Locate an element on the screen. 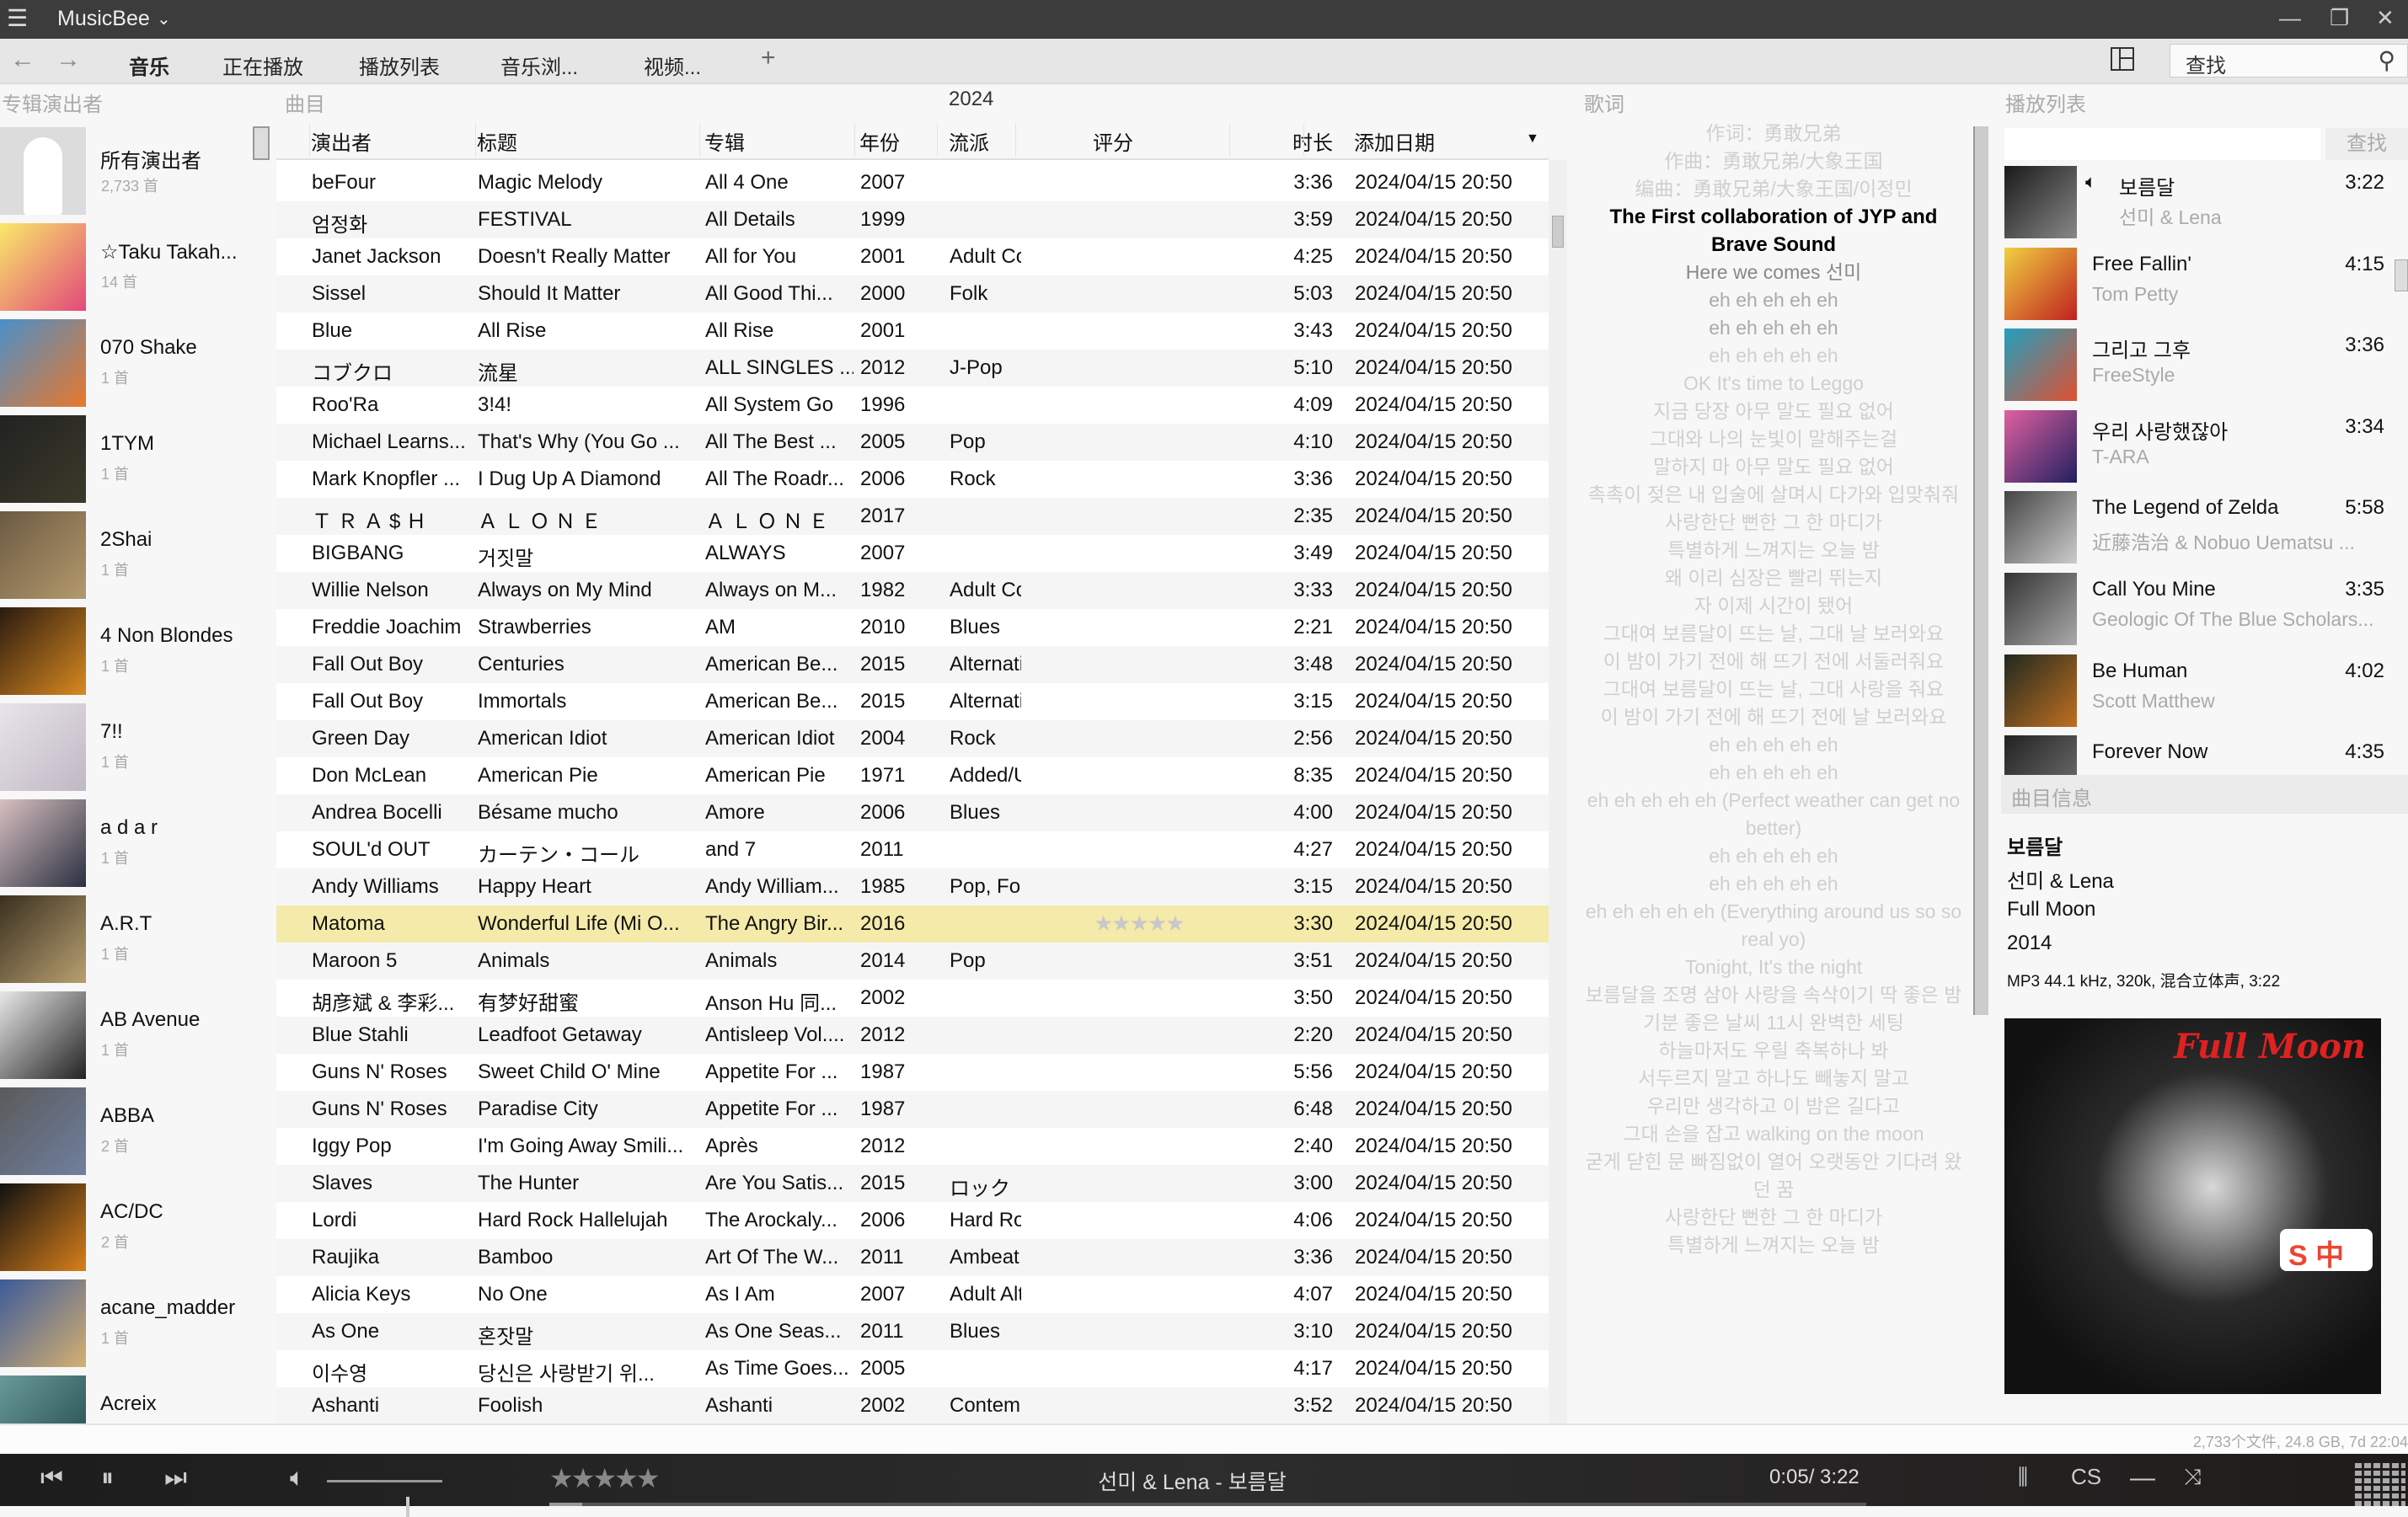 The image size is (2408, 1517). playlist-item: 🔈︎ 보름달 선미 & Lena 3:22 is located at coordinates (2204, 206).